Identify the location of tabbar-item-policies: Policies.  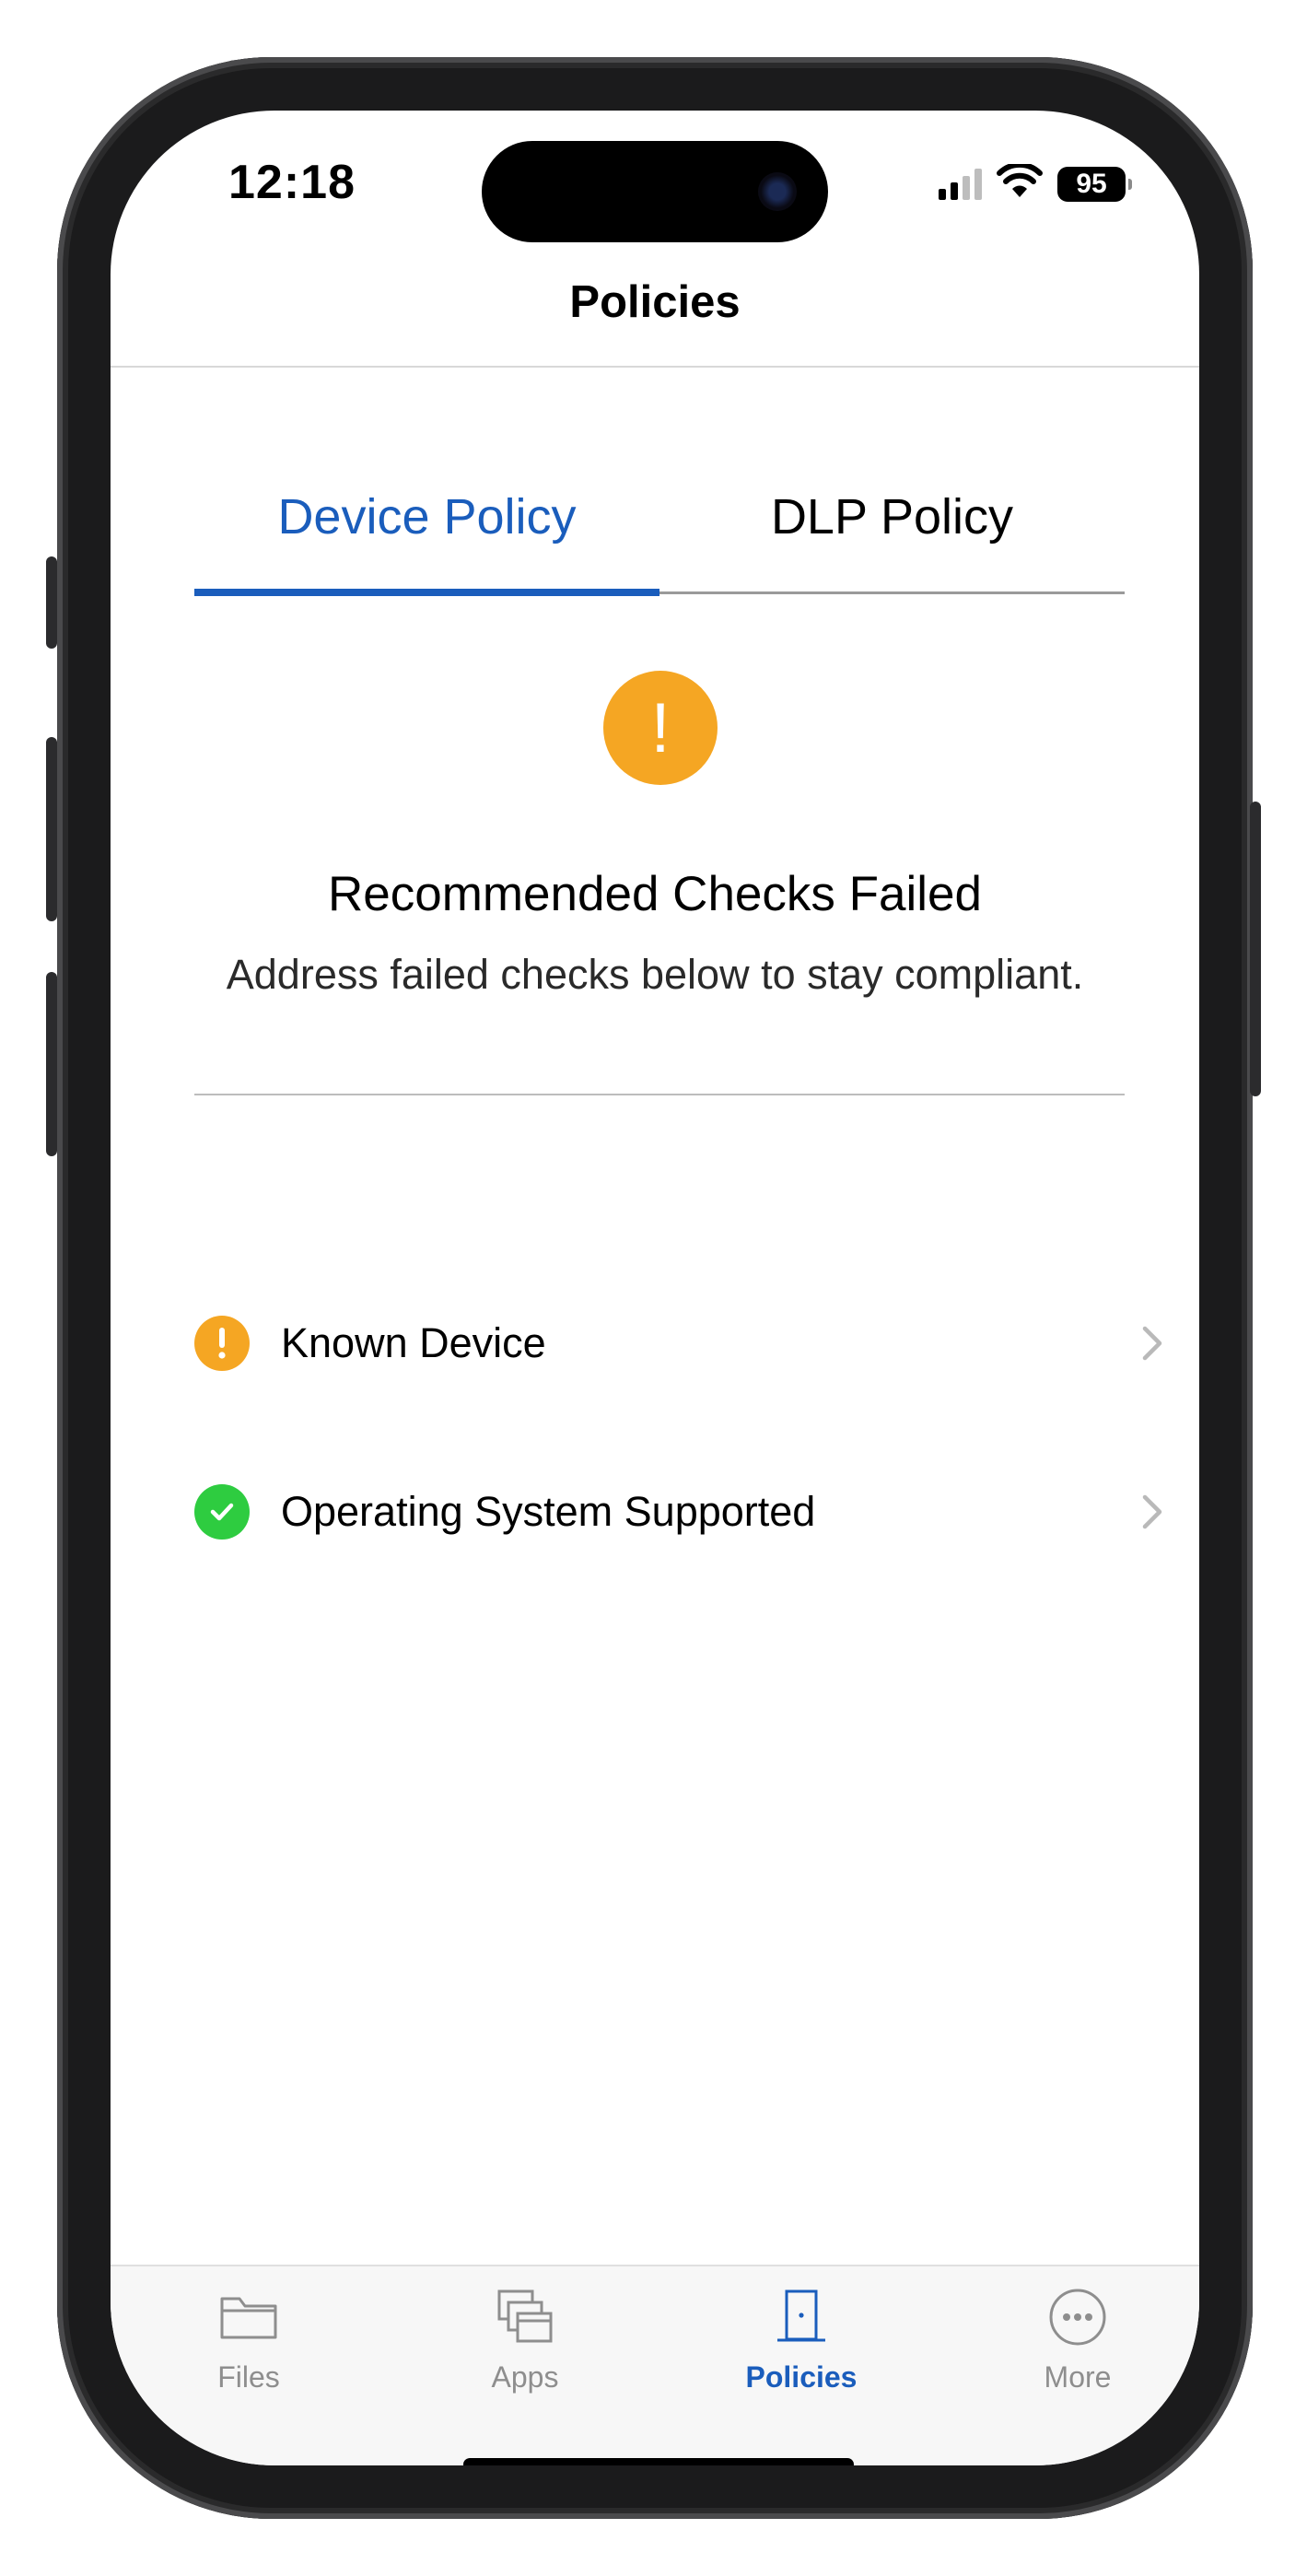
(801, 2349).